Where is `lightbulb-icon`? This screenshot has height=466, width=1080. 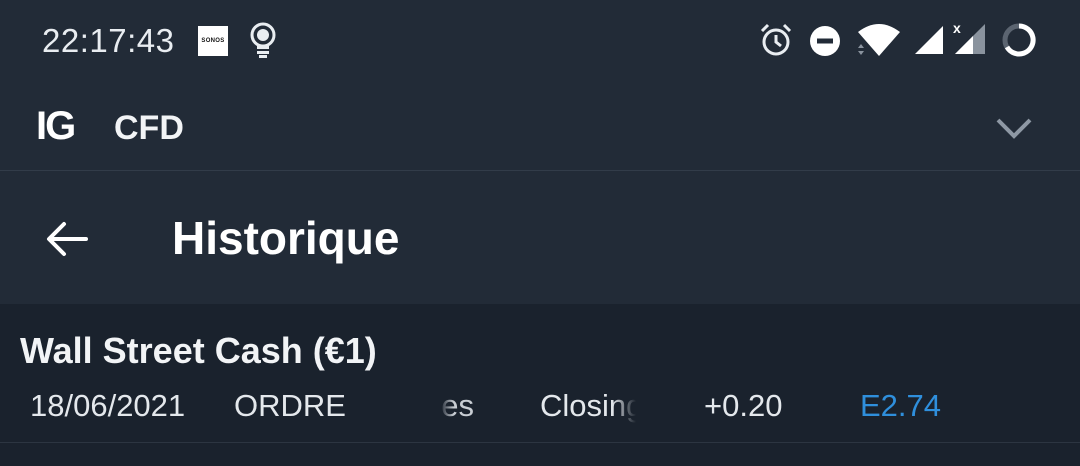
lightbulb-icon is located at coordinates (263, 40).